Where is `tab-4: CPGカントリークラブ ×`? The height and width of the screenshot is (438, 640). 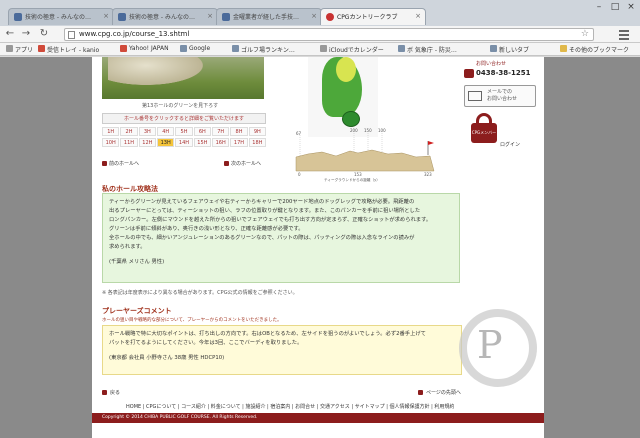 tab-4: CPGカントリークラブ × is located at coordinates (373, 16).